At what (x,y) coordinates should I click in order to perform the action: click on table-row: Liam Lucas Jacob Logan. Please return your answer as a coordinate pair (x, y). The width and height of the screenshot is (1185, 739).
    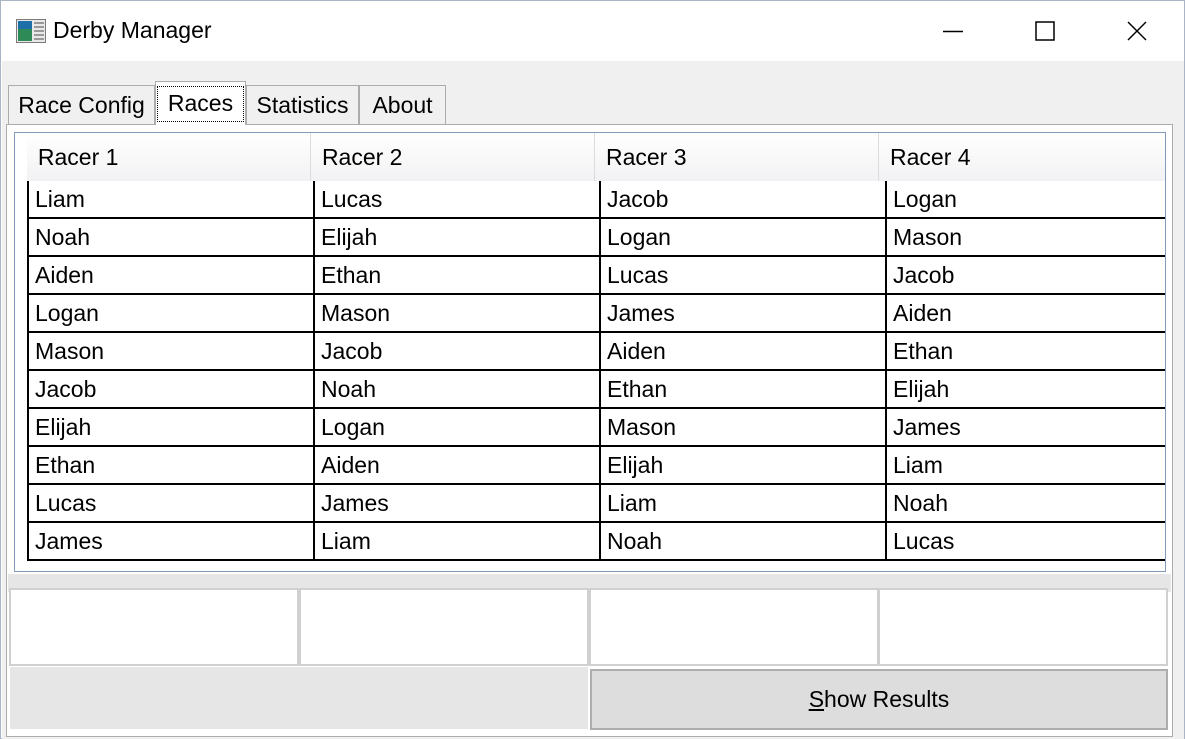
    Looking at the image, I should click on (596, 200).